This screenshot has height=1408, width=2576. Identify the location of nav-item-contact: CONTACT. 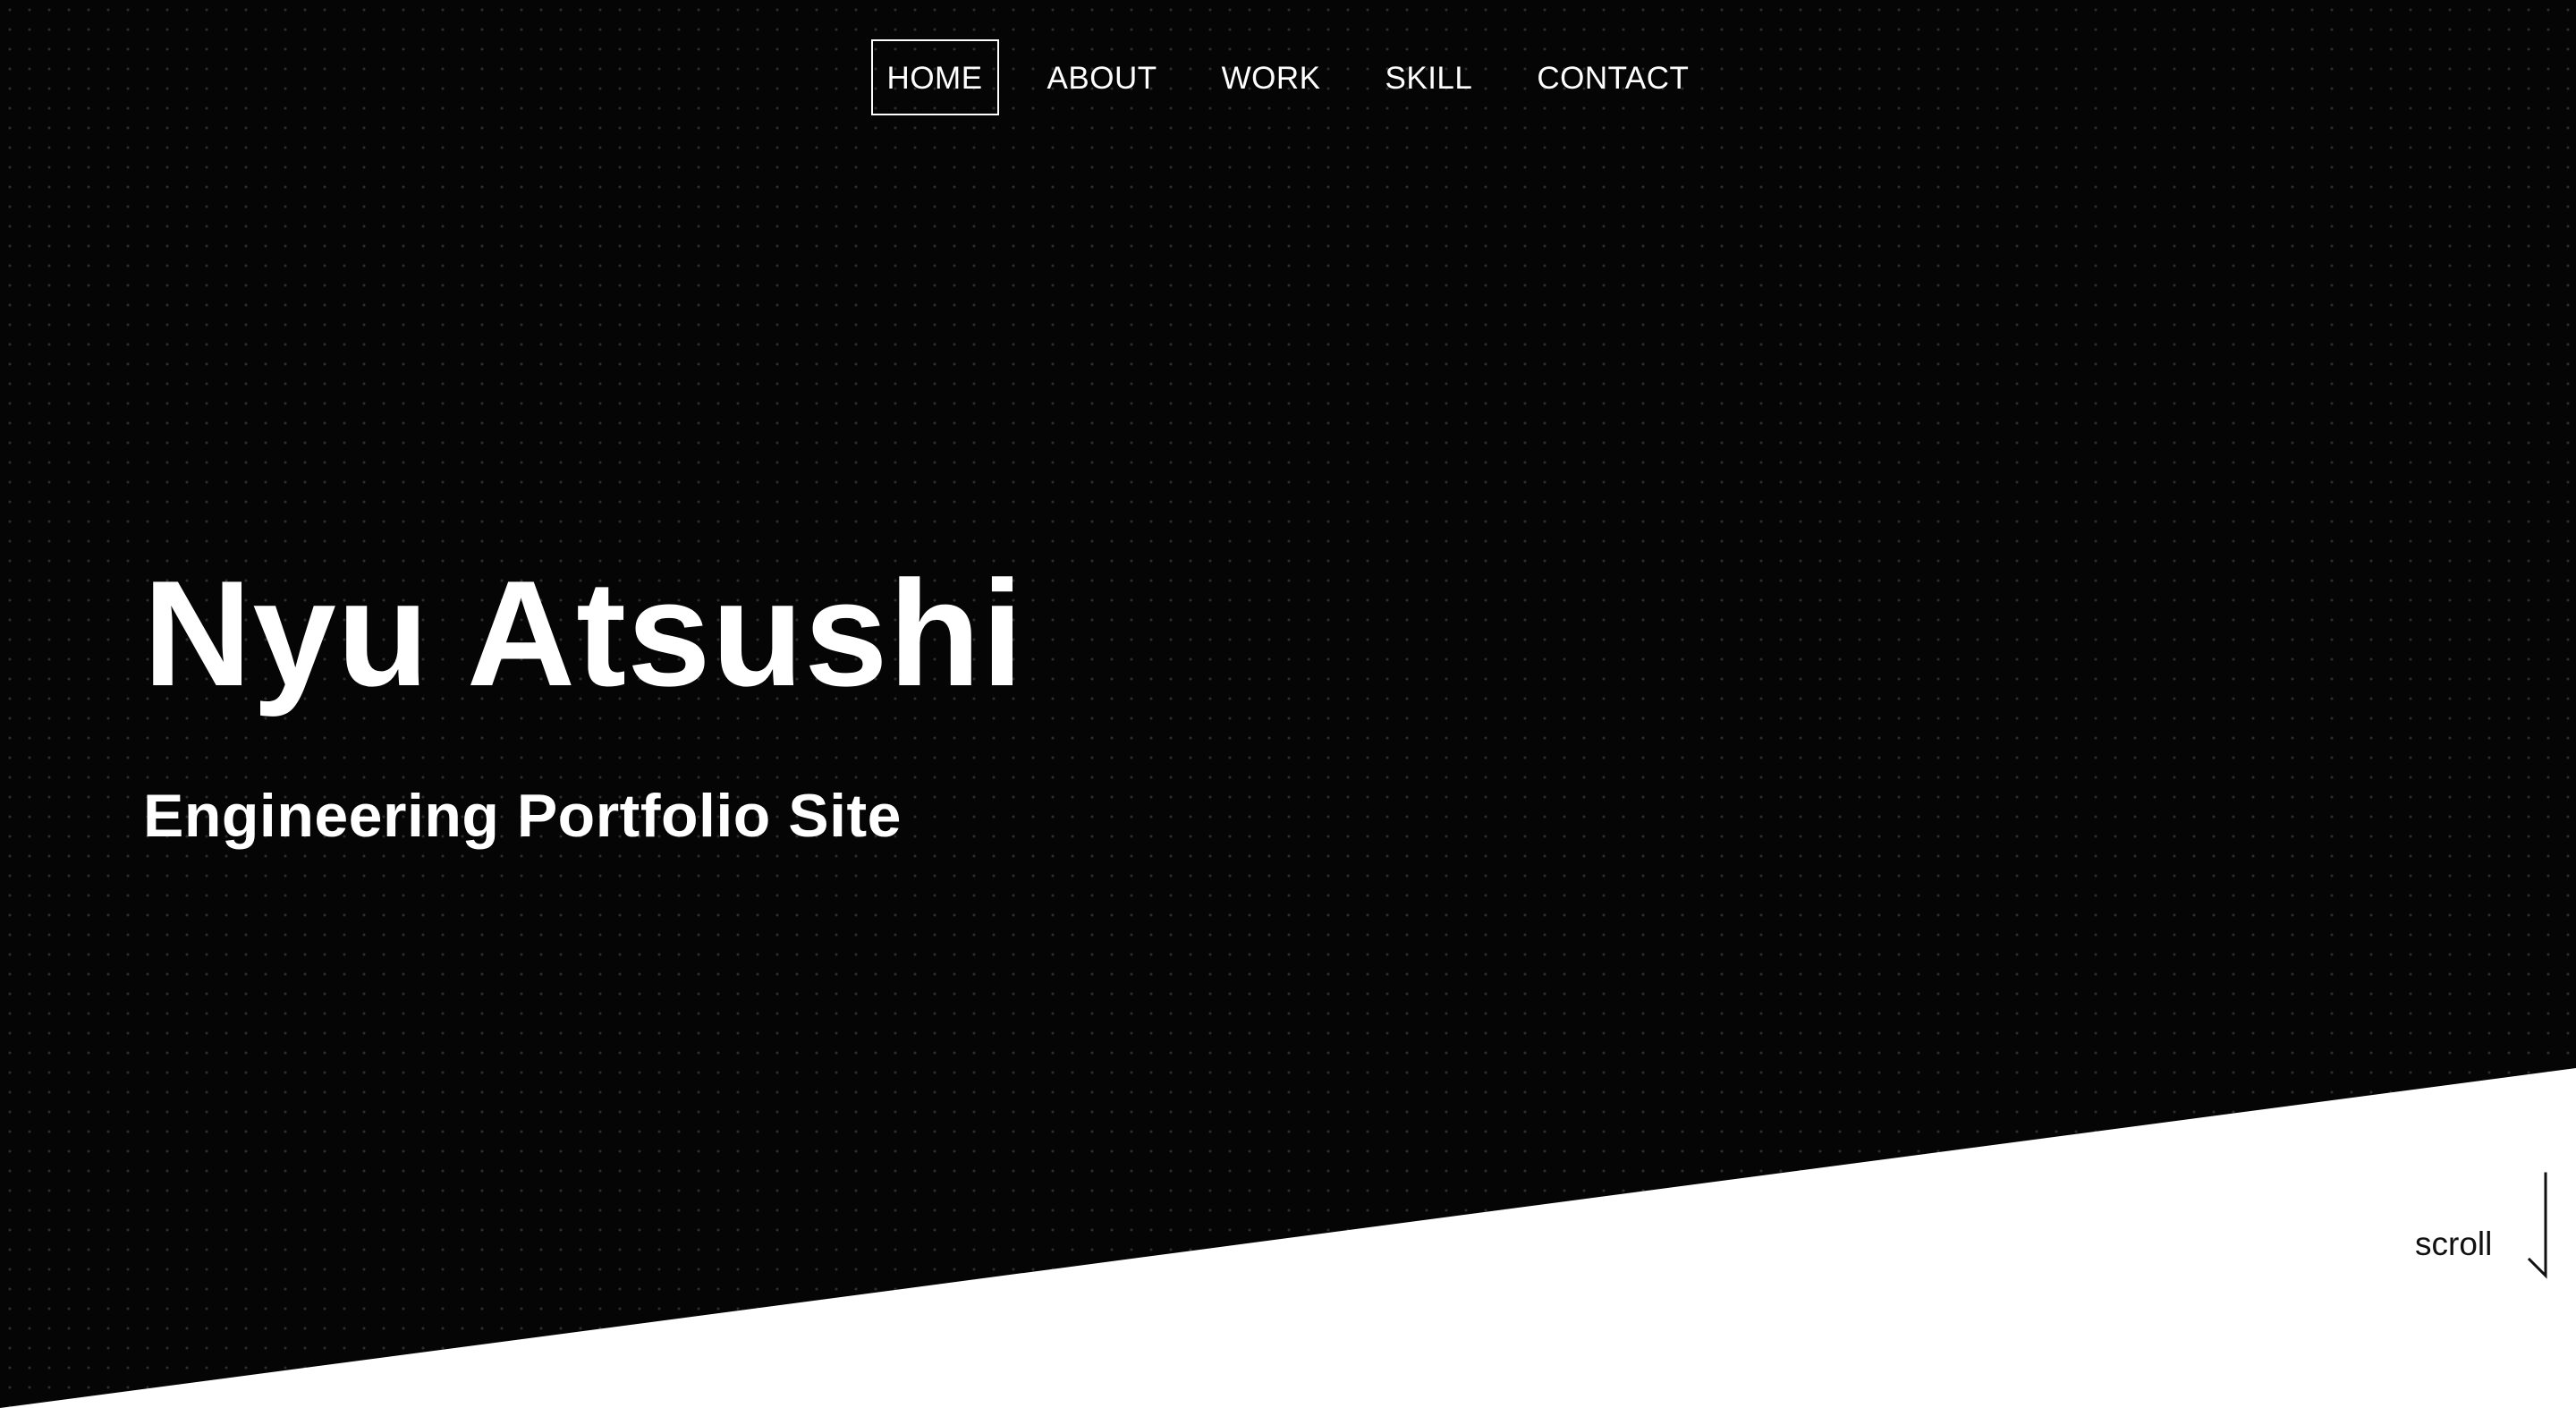
(1613, 77).